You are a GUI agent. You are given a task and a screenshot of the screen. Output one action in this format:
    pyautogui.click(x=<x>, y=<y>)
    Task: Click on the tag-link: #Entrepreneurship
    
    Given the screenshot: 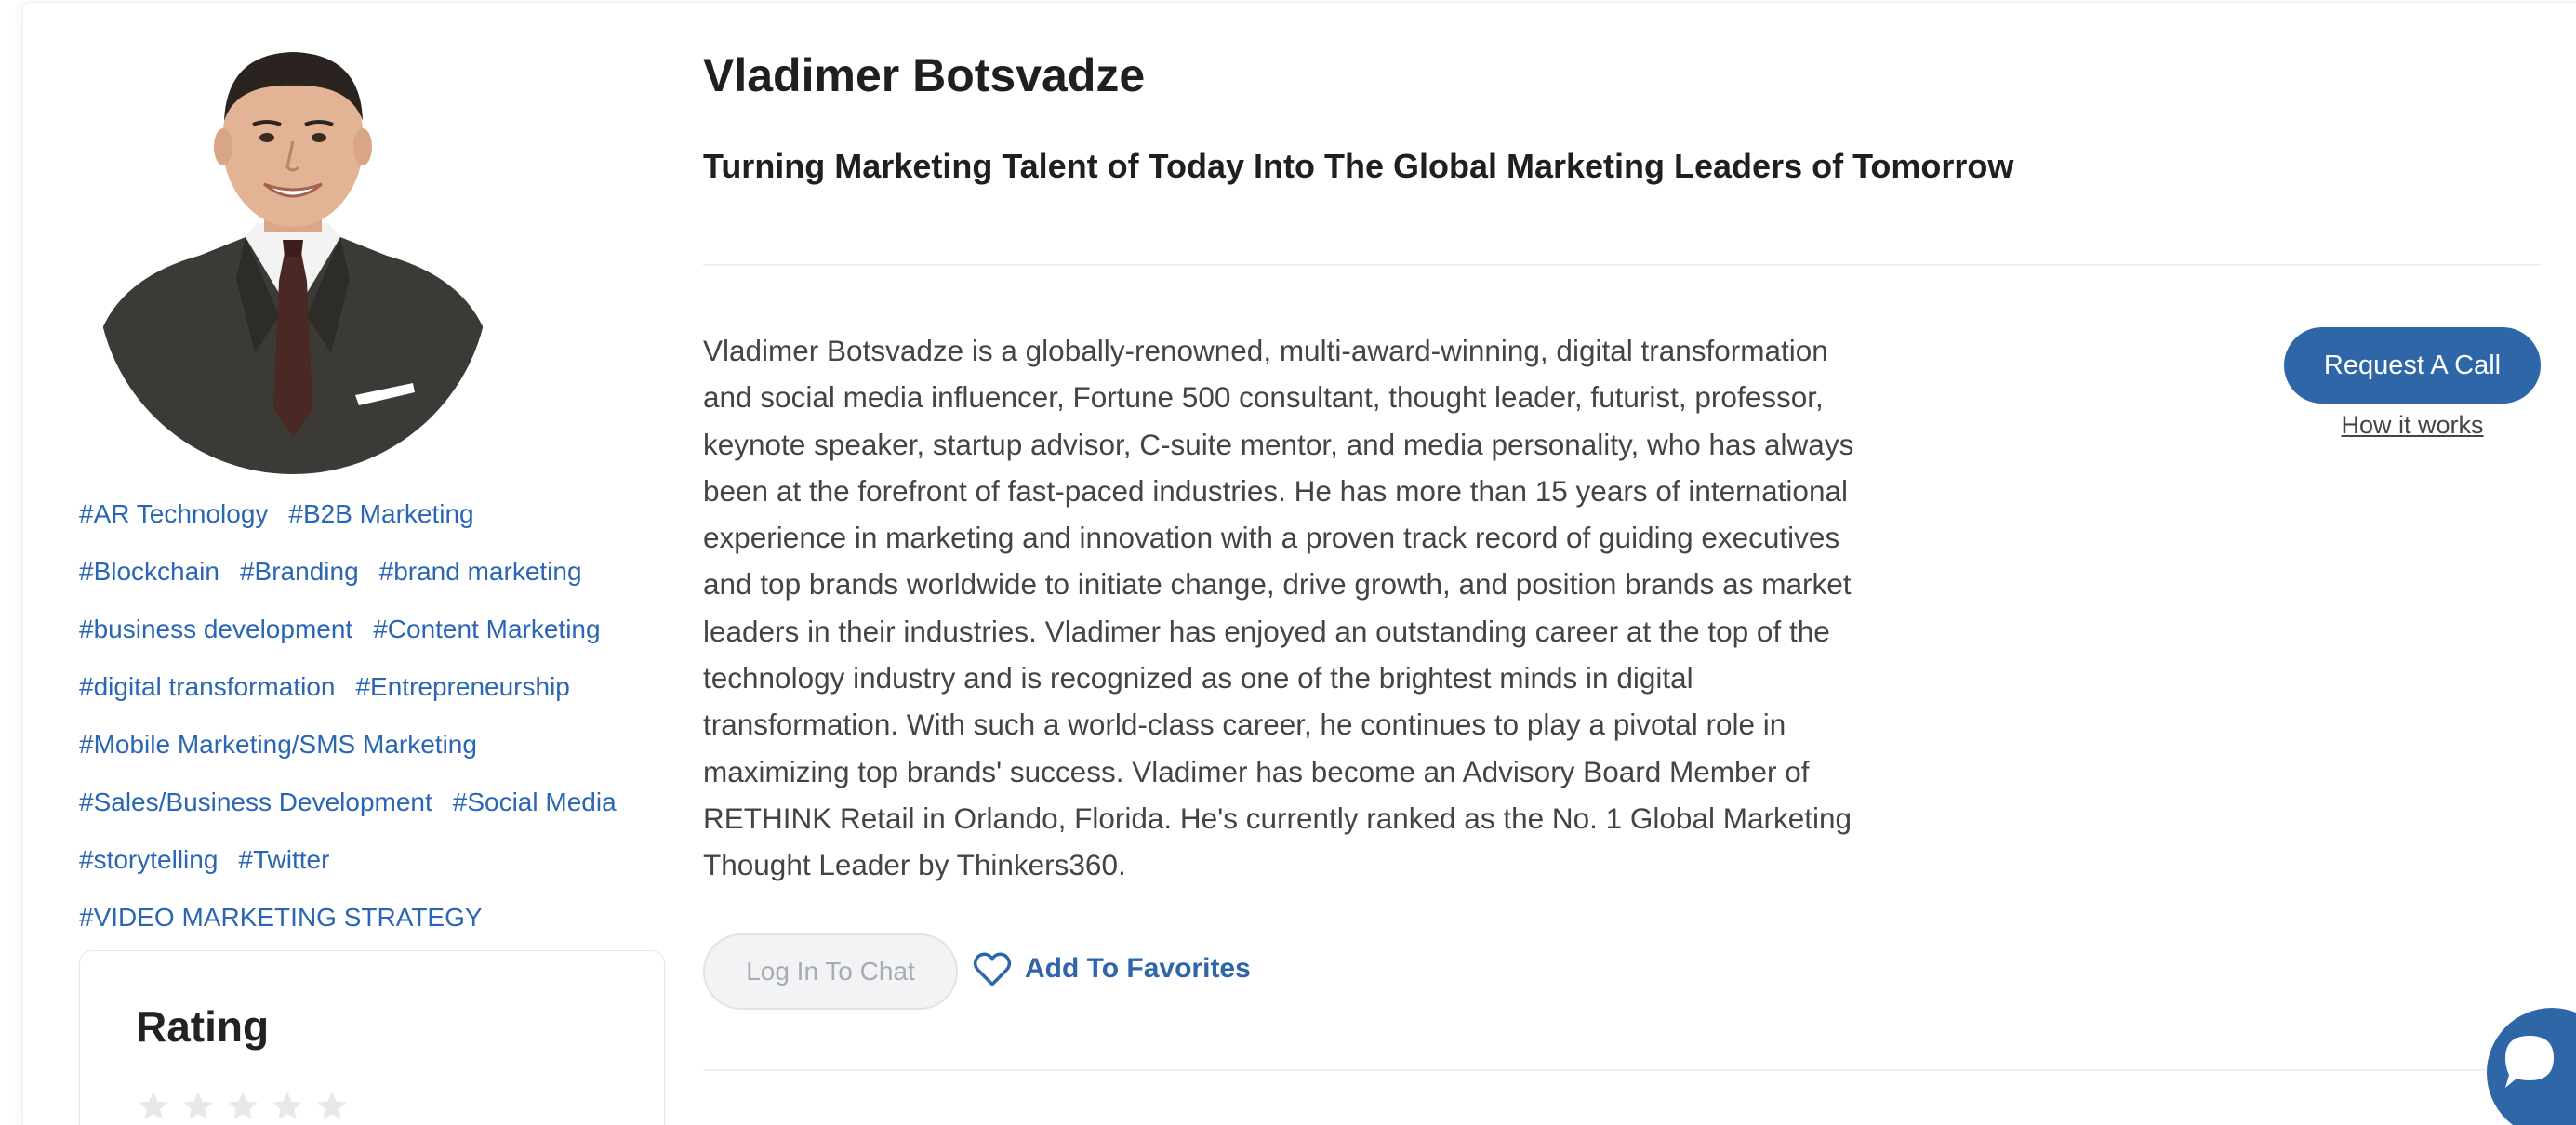 What is the action you would take?
    pyautogui.click(x=462, y=687)
    